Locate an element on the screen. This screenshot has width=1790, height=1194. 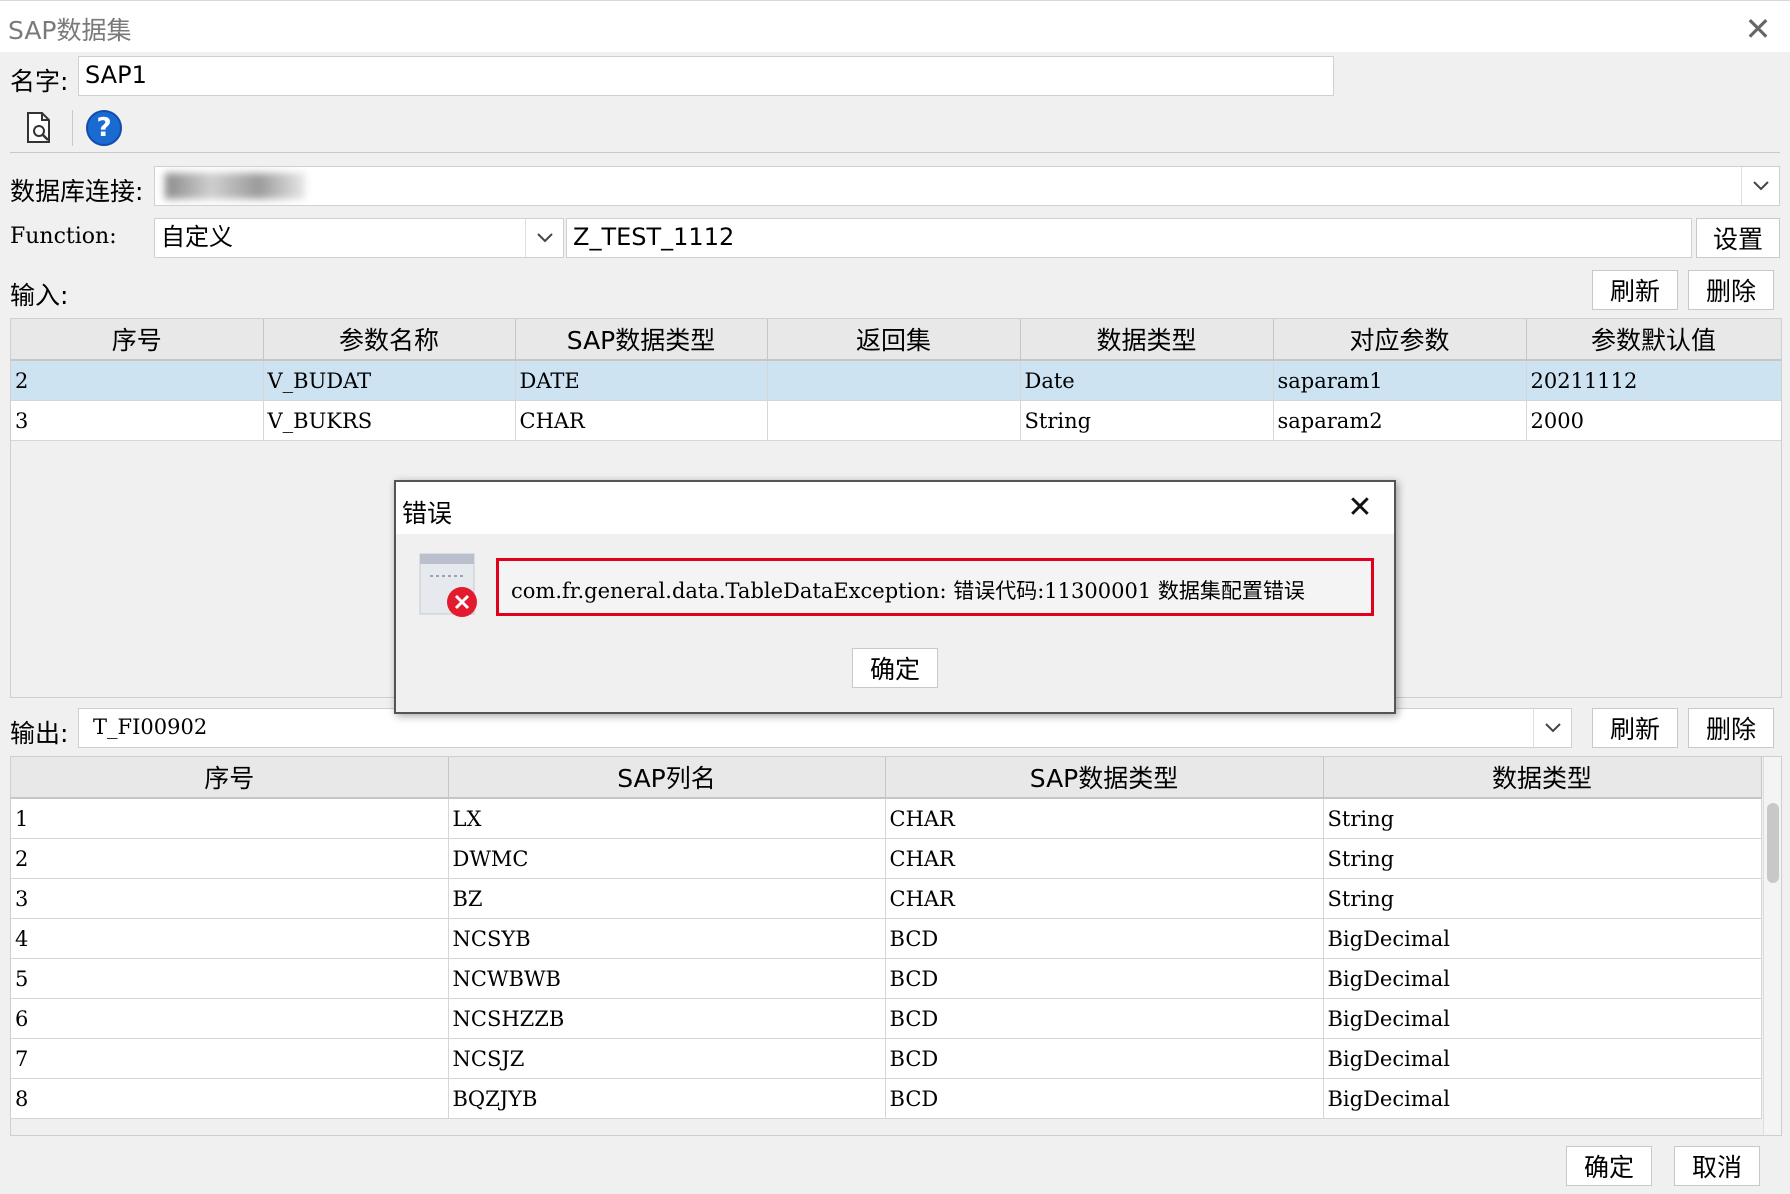
table-row: 5 NCWBWB BCD BigDecimal is located at coordinates (886, 978).